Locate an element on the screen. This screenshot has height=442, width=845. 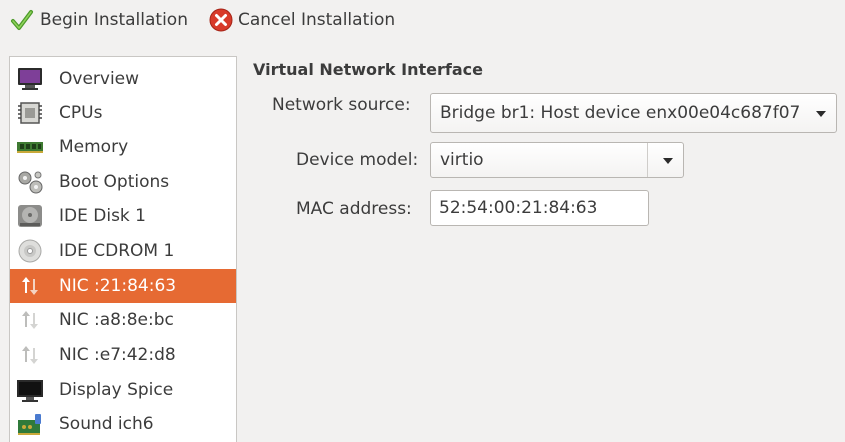
memory-icon is located at coordinates (30, 147).